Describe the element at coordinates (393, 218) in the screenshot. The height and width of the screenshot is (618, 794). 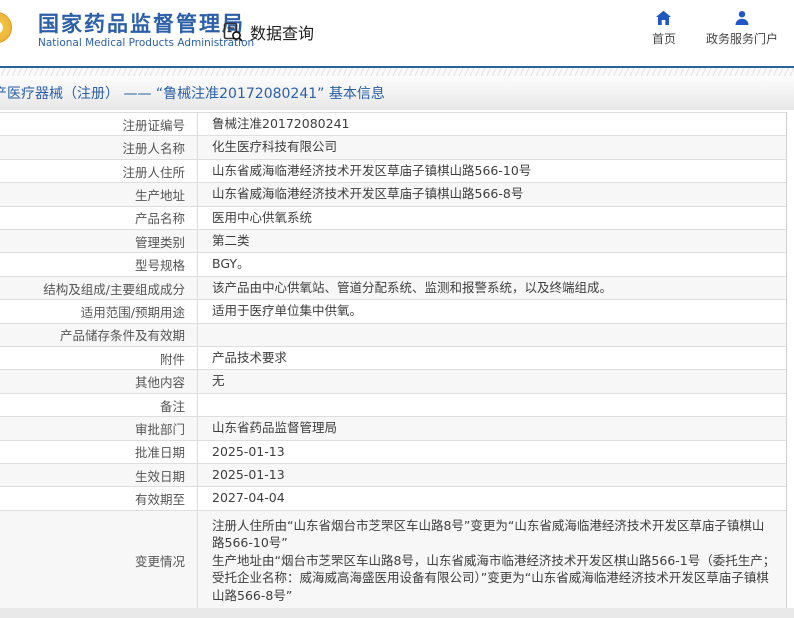
I see `table-row: 产品名称 医用中心供氧系统` at that location.